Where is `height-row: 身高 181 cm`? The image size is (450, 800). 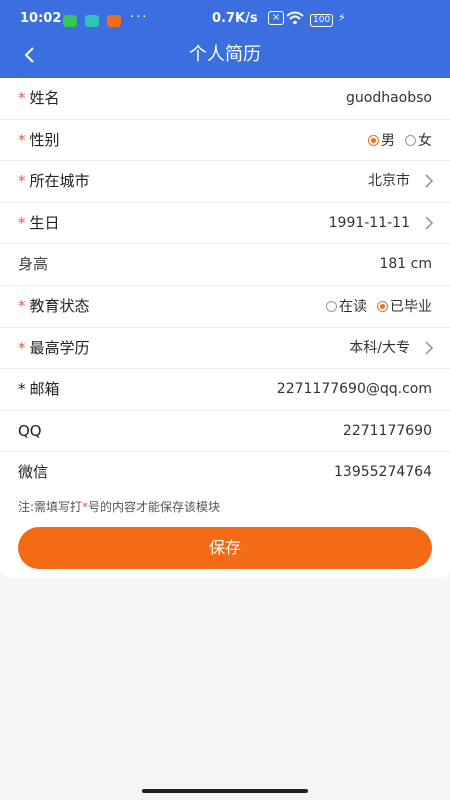
height-row: 身高 181 cm is located at coordinates (225, 265).